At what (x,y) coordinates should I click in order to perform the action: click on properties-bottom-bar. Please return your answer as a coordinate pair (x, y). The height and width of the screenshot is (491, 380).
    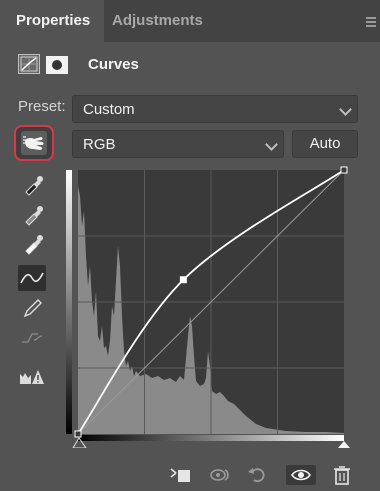
    Looking at the image, I should click on (190, 475).